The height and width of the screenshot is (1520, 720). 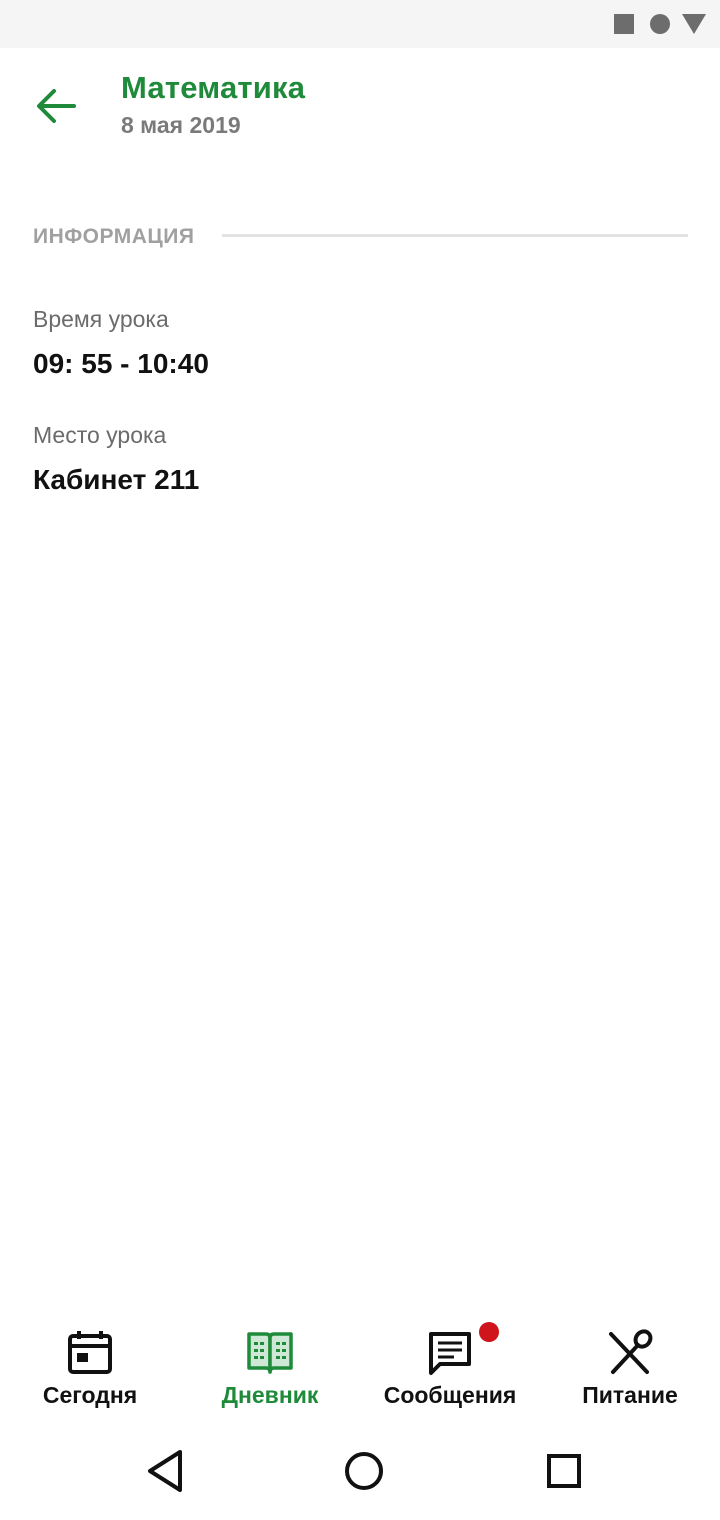 What do you see at coordinates (116, 479) in the screenshot?
I see `lesson-place-value: Кабинет 211` at bounding box center [116, 479].